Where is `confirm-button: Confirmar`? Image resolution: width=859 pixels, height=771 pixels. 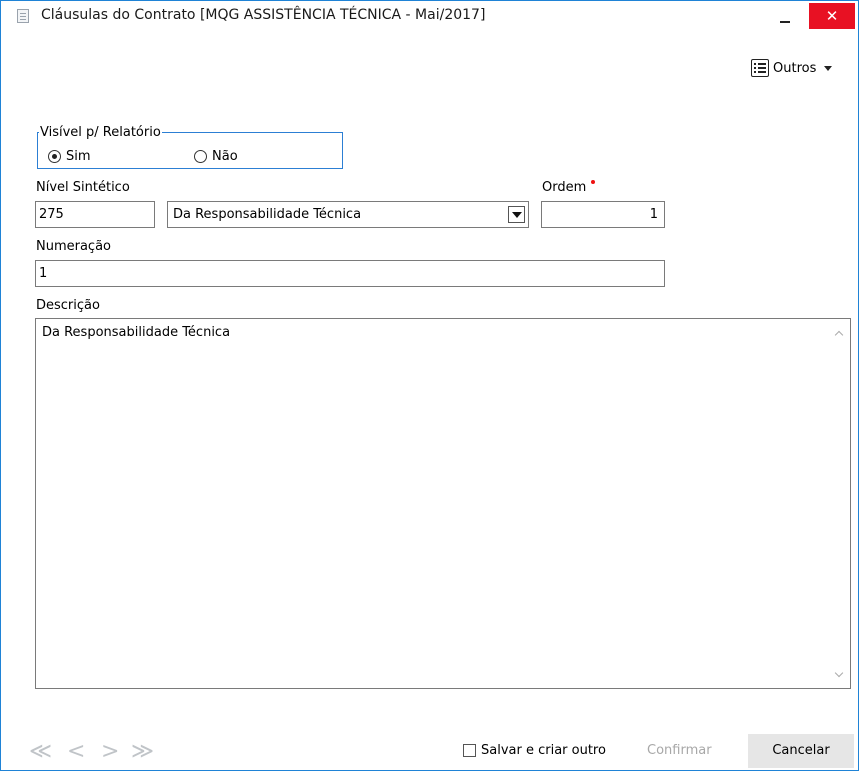
confirm-button: Confirmar is located at coordinates (679, 750).